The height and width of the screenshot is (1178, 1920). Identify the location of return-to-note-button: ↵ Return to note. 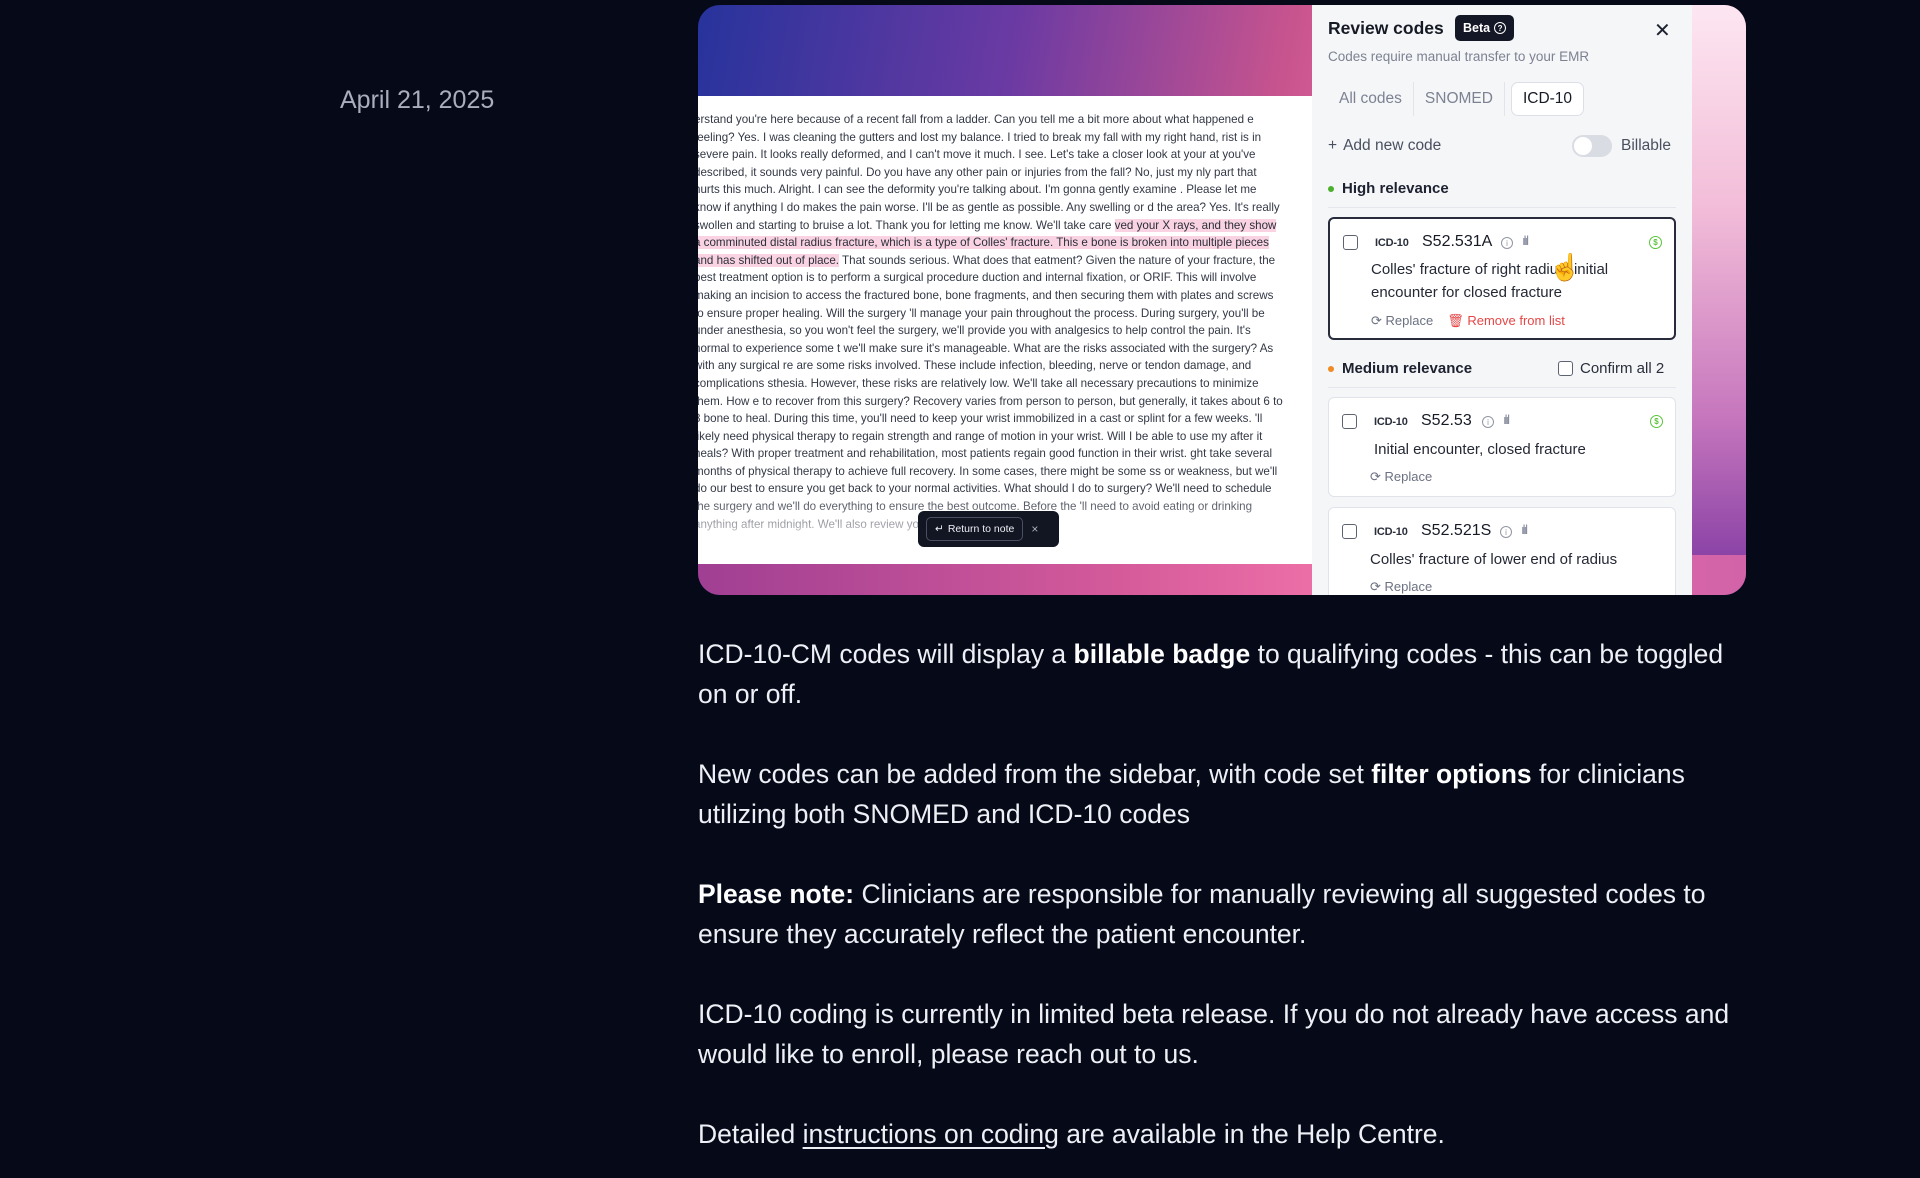
(975, 529).